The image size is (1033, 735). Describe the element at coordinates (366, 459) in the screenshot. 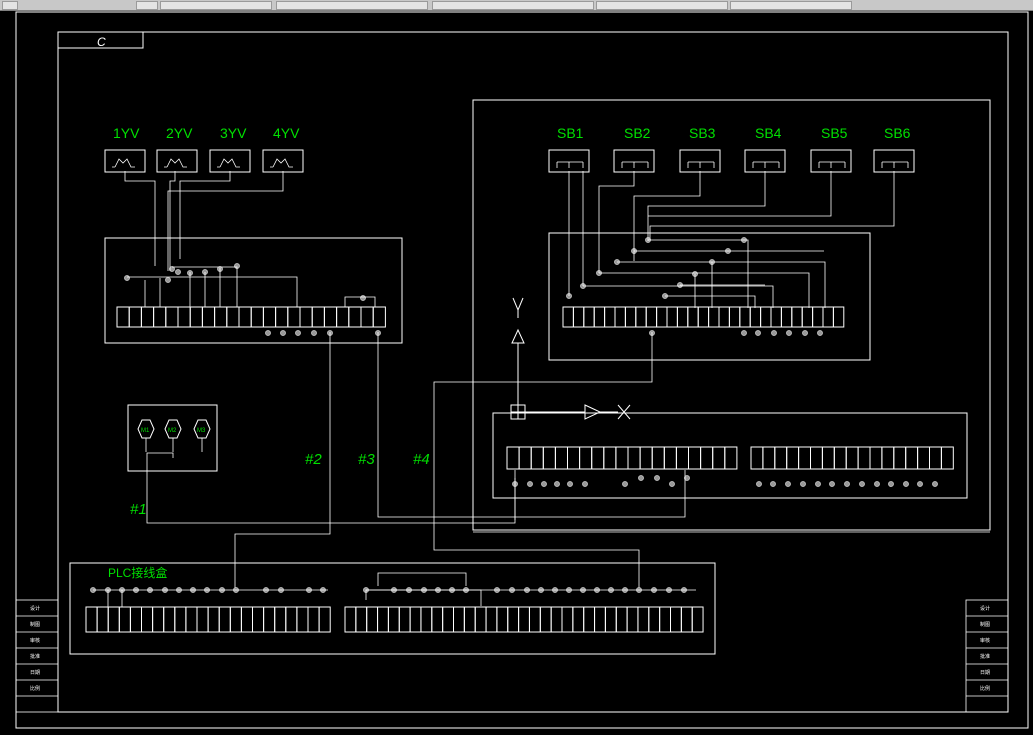

I see `wire-label-3: #3` at that location.